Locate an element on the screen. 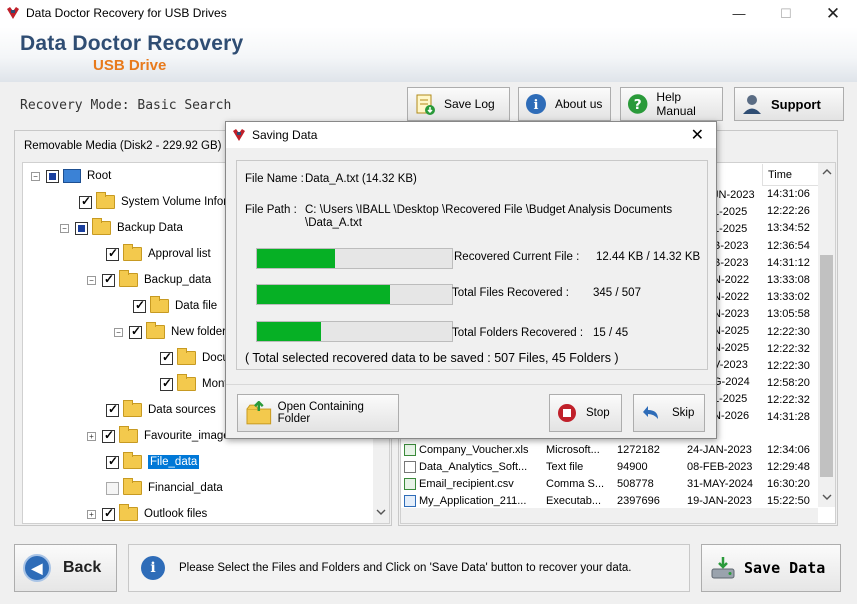 The height and width of the screenshot is (604, 857). close-button: ✕ is located at coordinates (833, 13).